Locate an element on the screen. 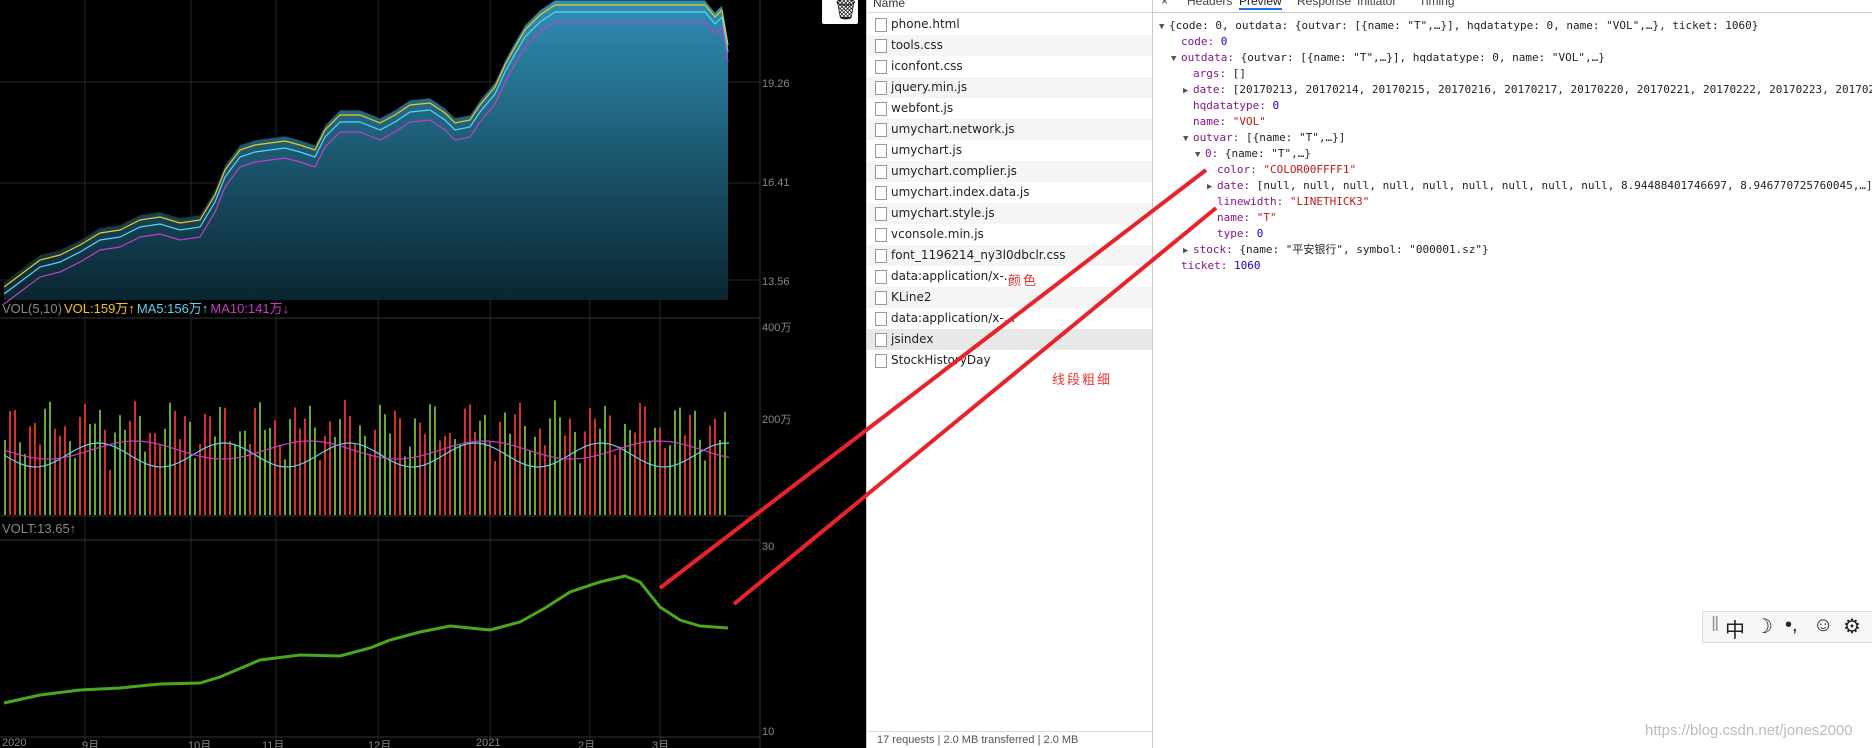 This screenshot has height=748, width=1872. request-row: umychart.complier.js is located at coordinates (1010, 171).